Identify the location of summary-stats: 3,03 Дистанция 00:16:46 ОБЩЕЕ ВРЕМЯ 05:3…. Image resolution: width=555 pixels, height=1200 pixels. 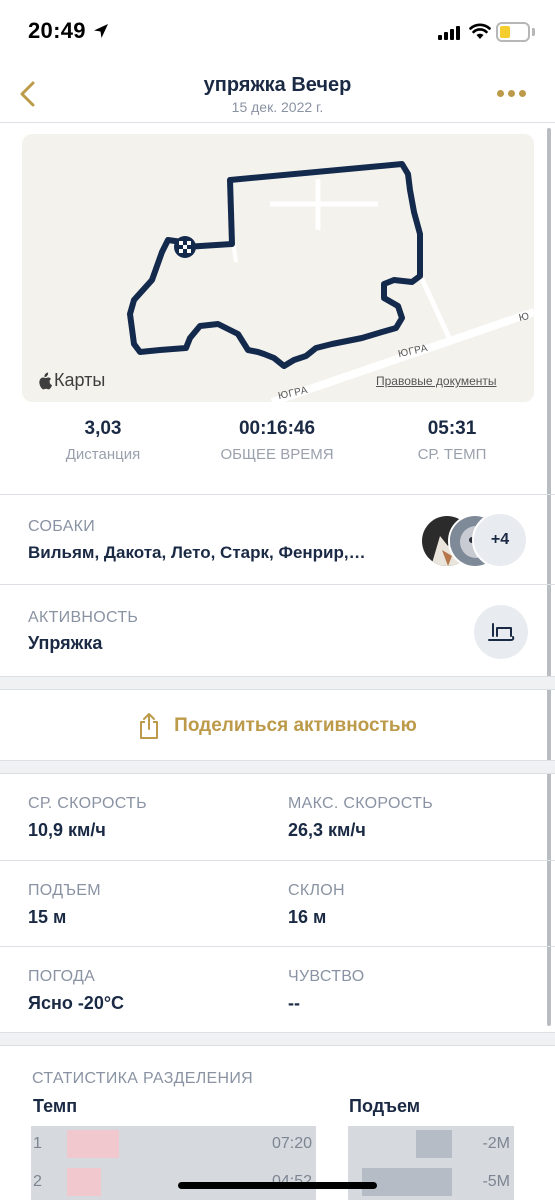
(277, 448).